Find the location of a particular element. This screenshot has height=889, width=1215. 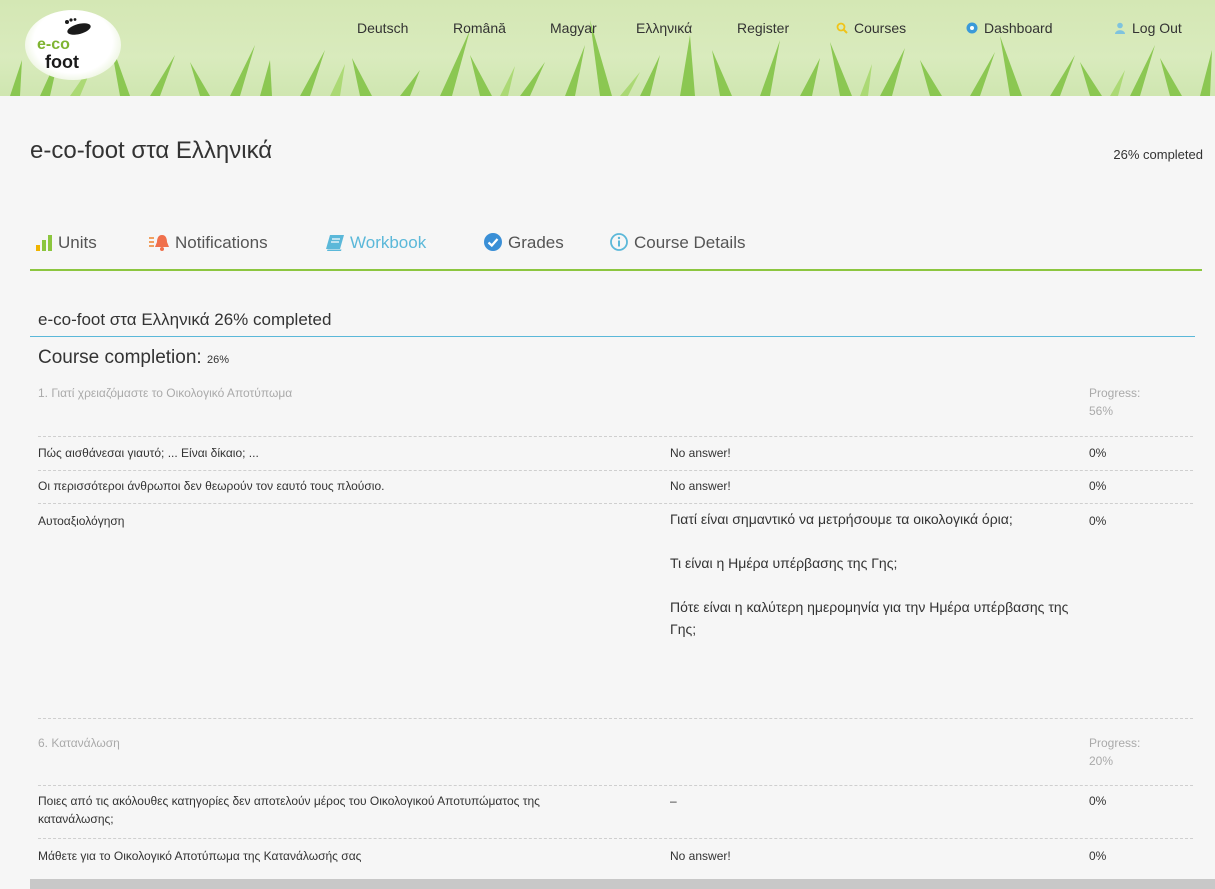

unit-title: 6. Κατανάλωση is located at coordinates (79, 743).